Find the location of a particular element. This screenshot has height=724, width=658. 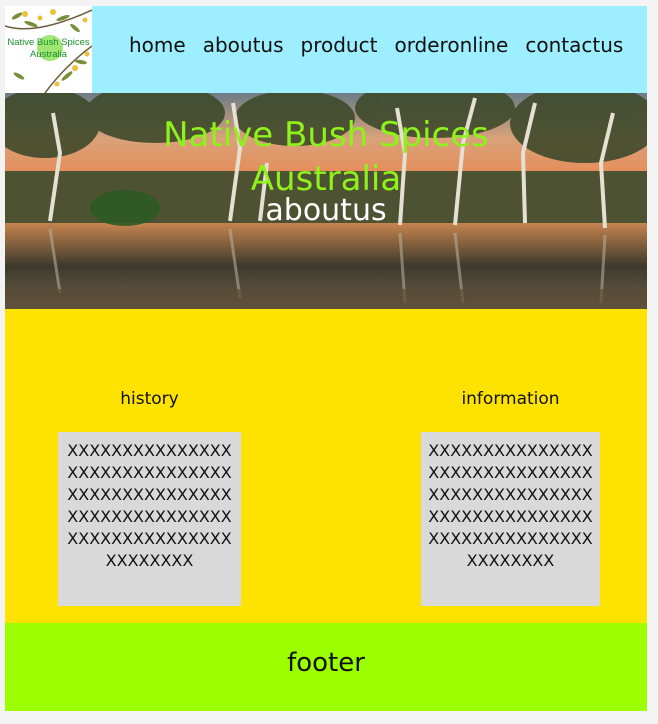

logo-text: Native Bush Spices Australia is located at coordinates (48, 48).